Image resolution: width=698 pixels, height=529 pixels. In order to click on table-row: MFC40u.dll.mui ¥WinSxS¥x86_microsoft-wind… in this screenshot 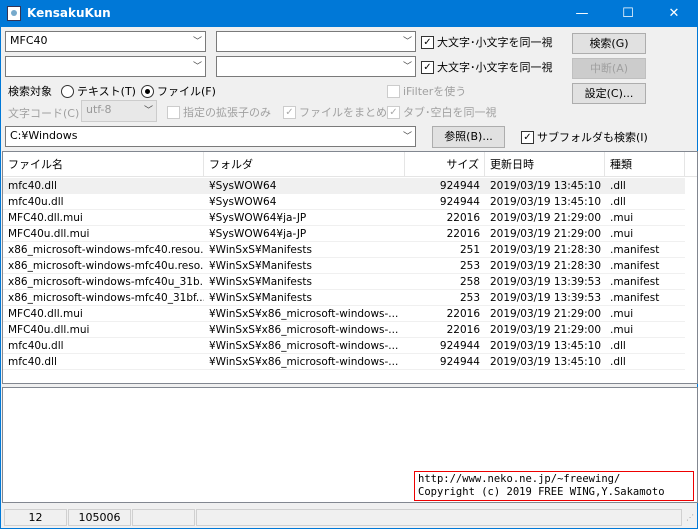, I will do `click(344, 330)`.